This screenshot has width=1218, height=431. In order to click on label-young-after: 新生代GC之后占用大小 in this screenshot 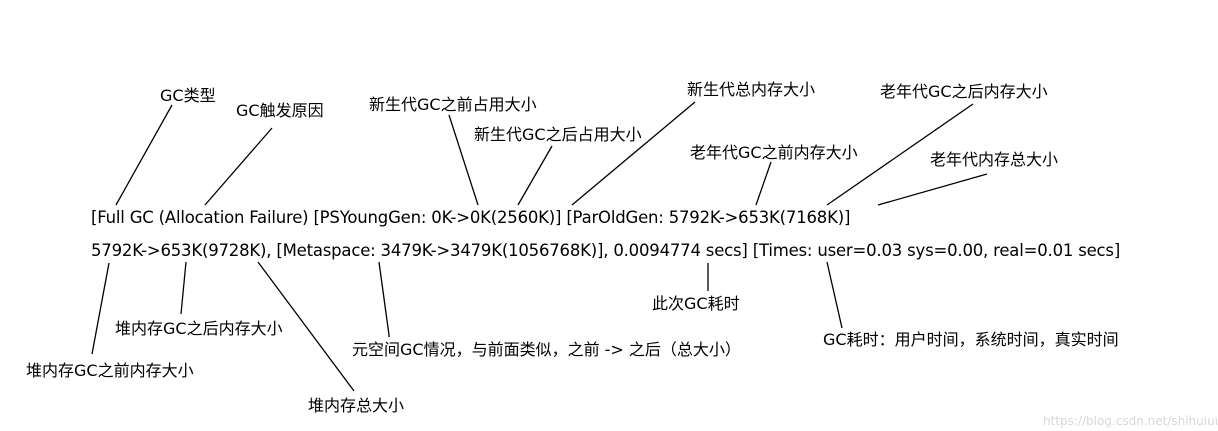, I will do `click(558, 134)`.